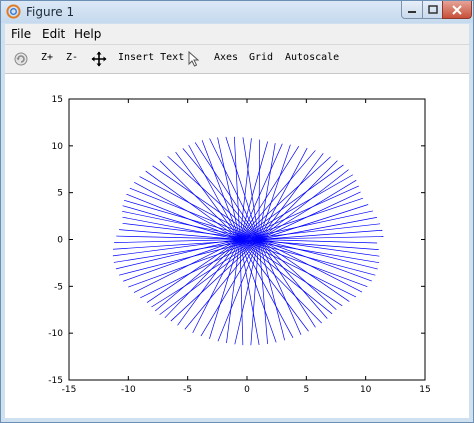  Describe the element at coordinates (187, 390) in the screenshot. I see `x-tick-label: -5` at that location.